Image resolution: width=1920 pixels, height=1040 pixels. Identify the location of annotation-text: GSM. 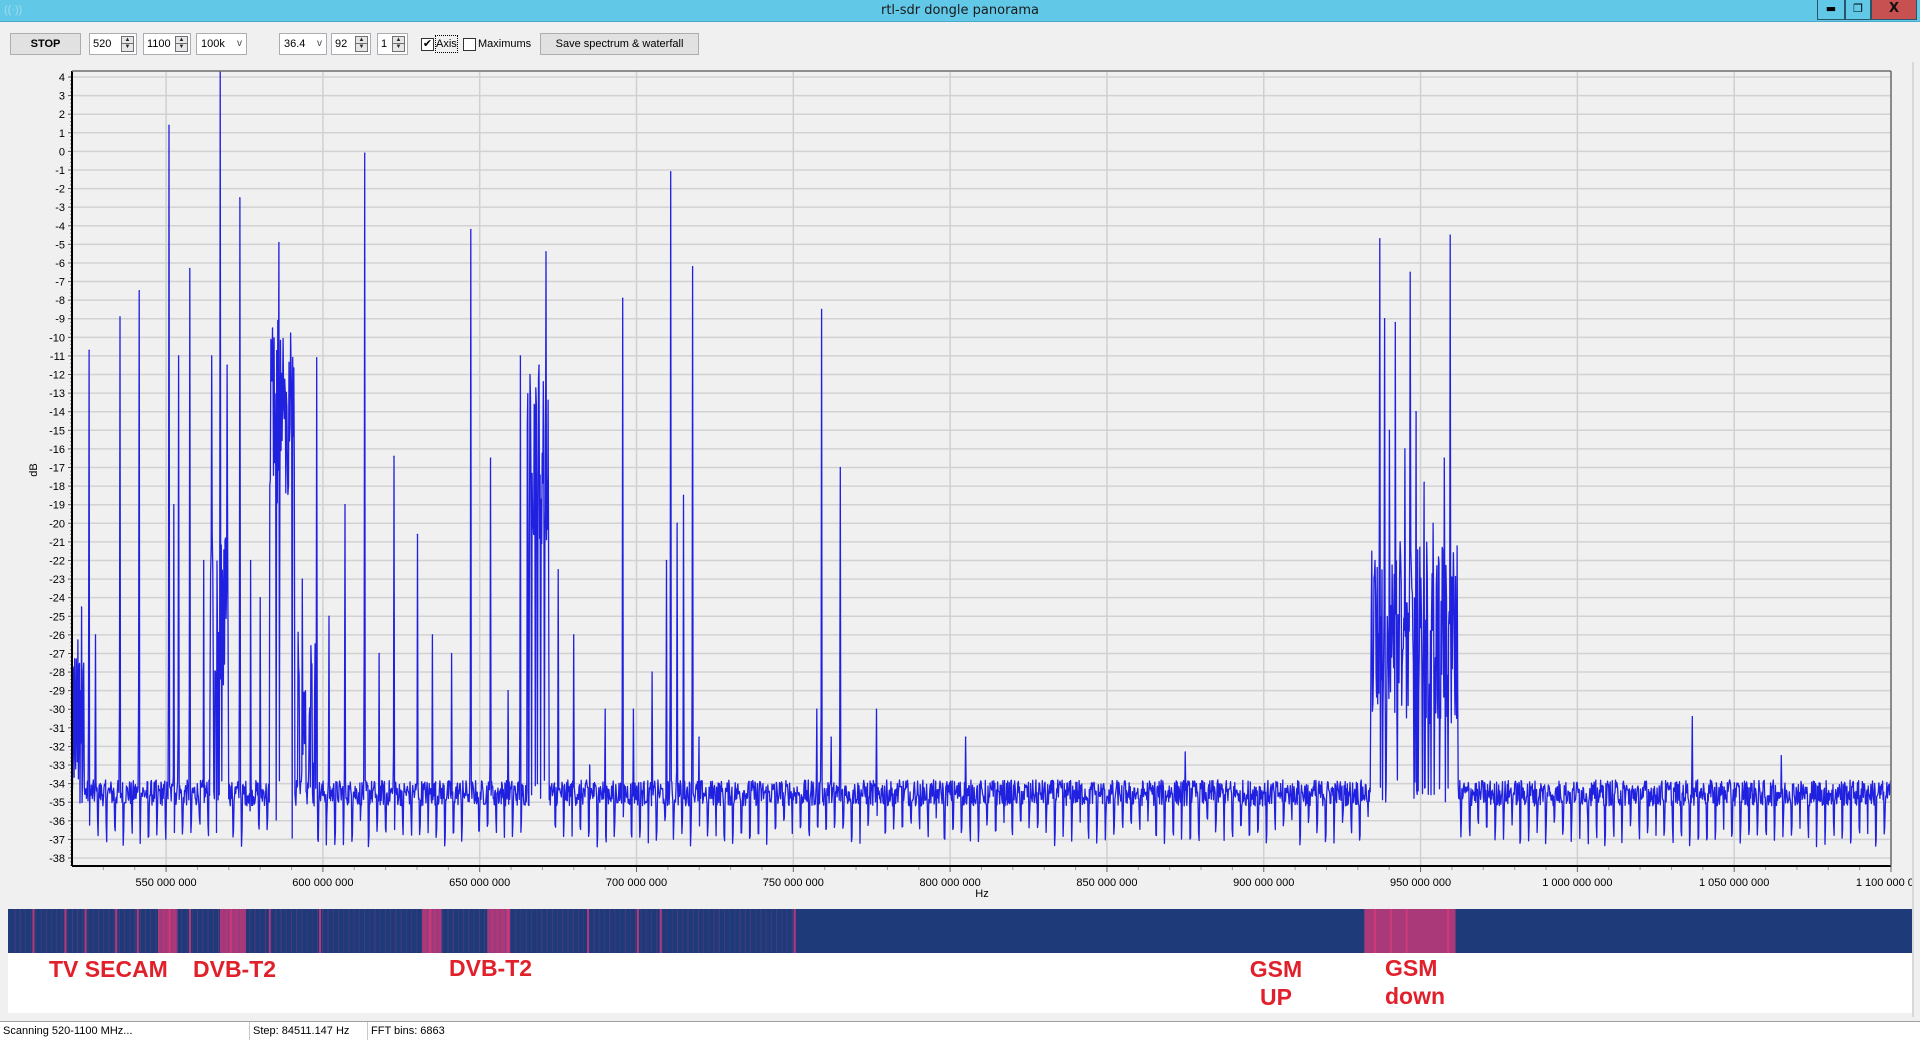
(1276, 969).